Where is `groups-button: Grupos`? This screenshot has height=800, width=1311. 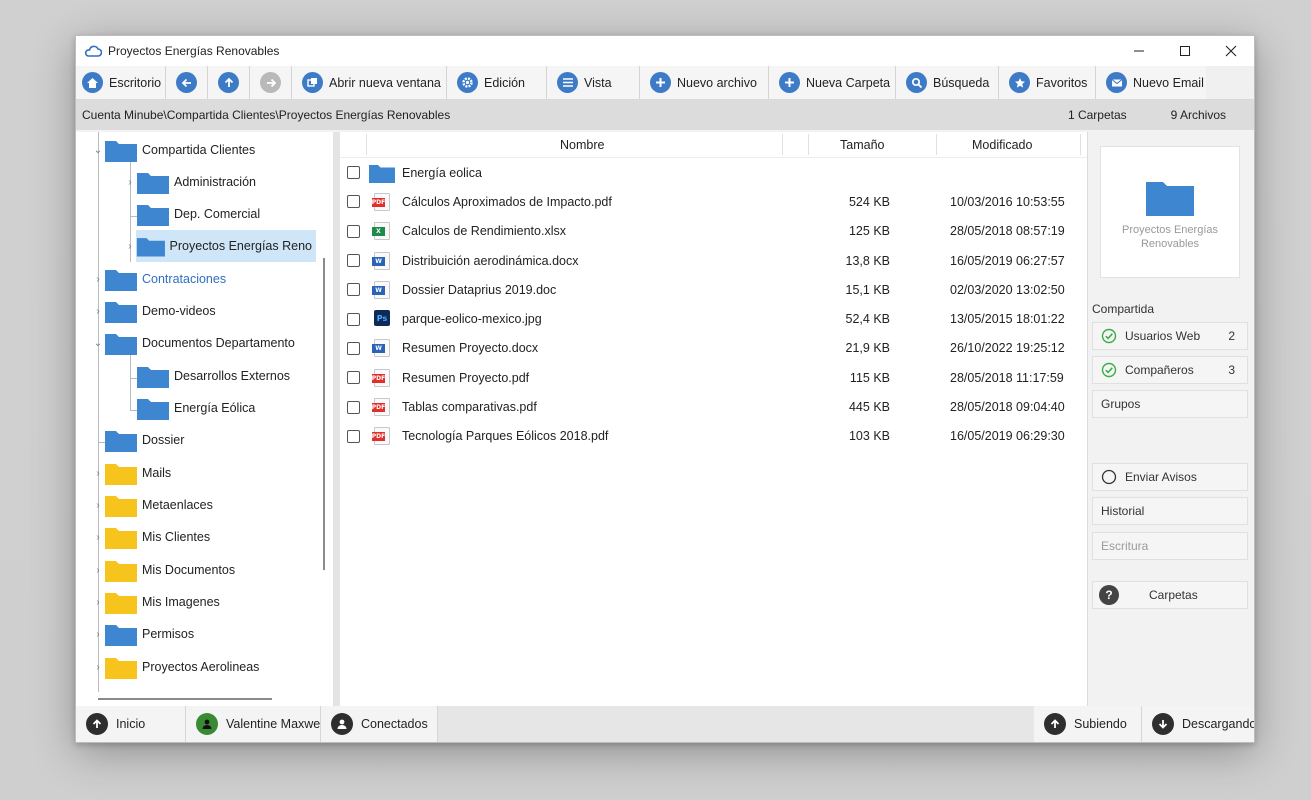 groups-button: Grupos is located at coordinates (1170, 404).